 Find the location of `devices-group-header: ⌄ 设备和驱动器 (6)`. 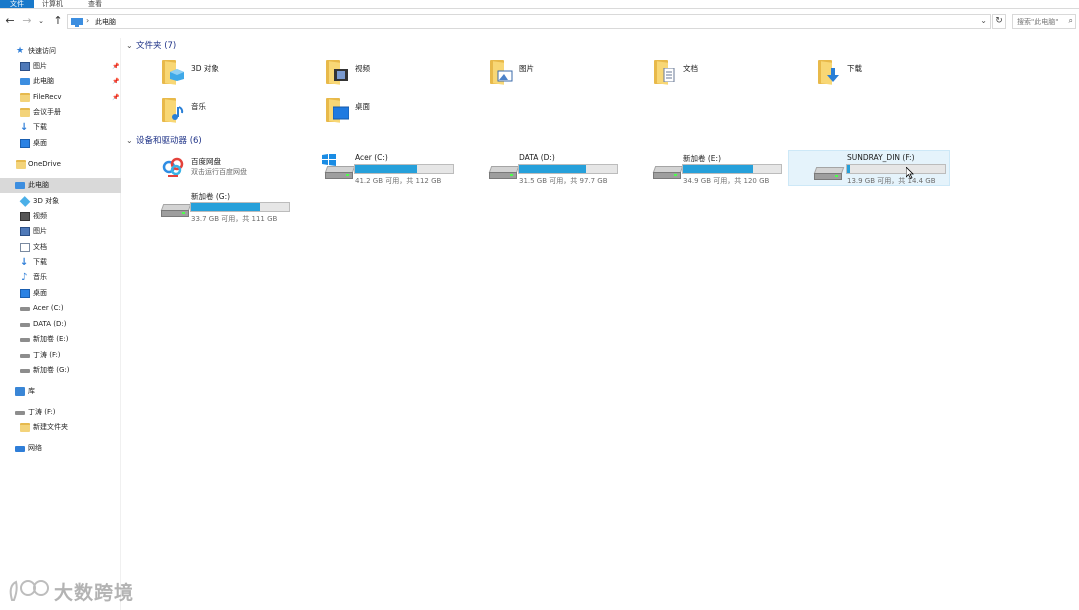

devices-group-header: ⌄ 设备和驱动器 (6) is located at coordinates (164, 140).